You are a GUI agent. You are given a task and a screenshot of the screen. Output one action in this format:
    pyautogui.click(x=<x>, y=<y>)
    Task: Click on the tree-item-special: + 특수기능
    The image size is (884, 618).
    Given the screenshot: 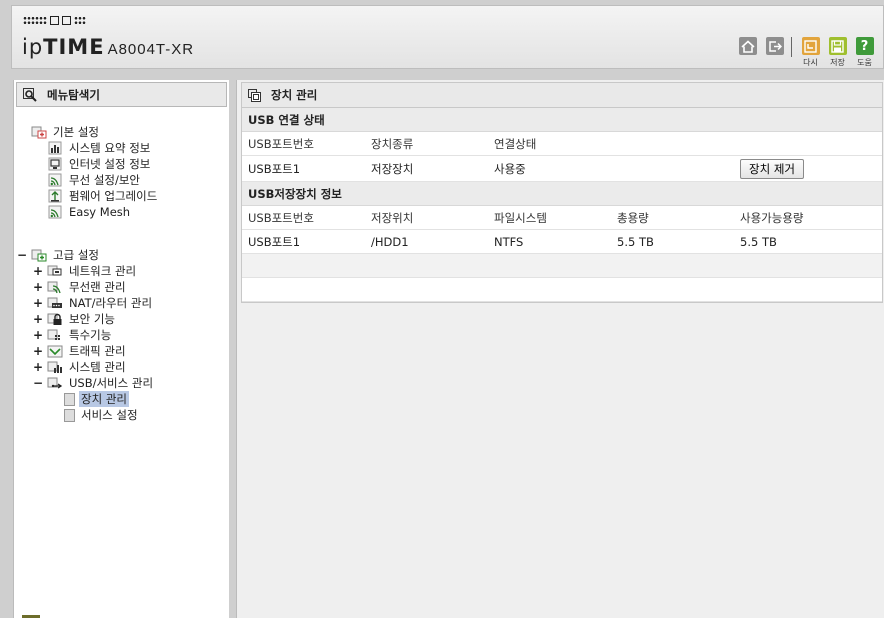 What is the action you would take?
    pyautogui.click(x=73, y=335)
    